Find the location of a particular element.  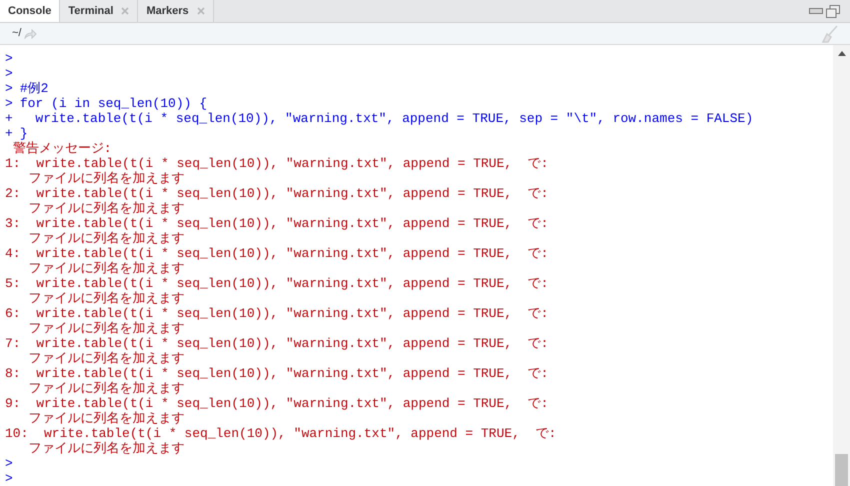

scrollbar is located at coordinates (841, 265).